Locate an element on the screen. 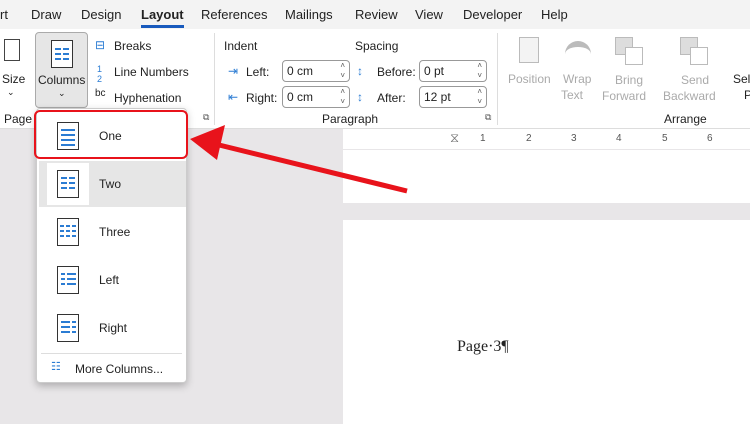 The image size is (750, 424). ruler-tick: 1 is located at coordinates (483, 138).